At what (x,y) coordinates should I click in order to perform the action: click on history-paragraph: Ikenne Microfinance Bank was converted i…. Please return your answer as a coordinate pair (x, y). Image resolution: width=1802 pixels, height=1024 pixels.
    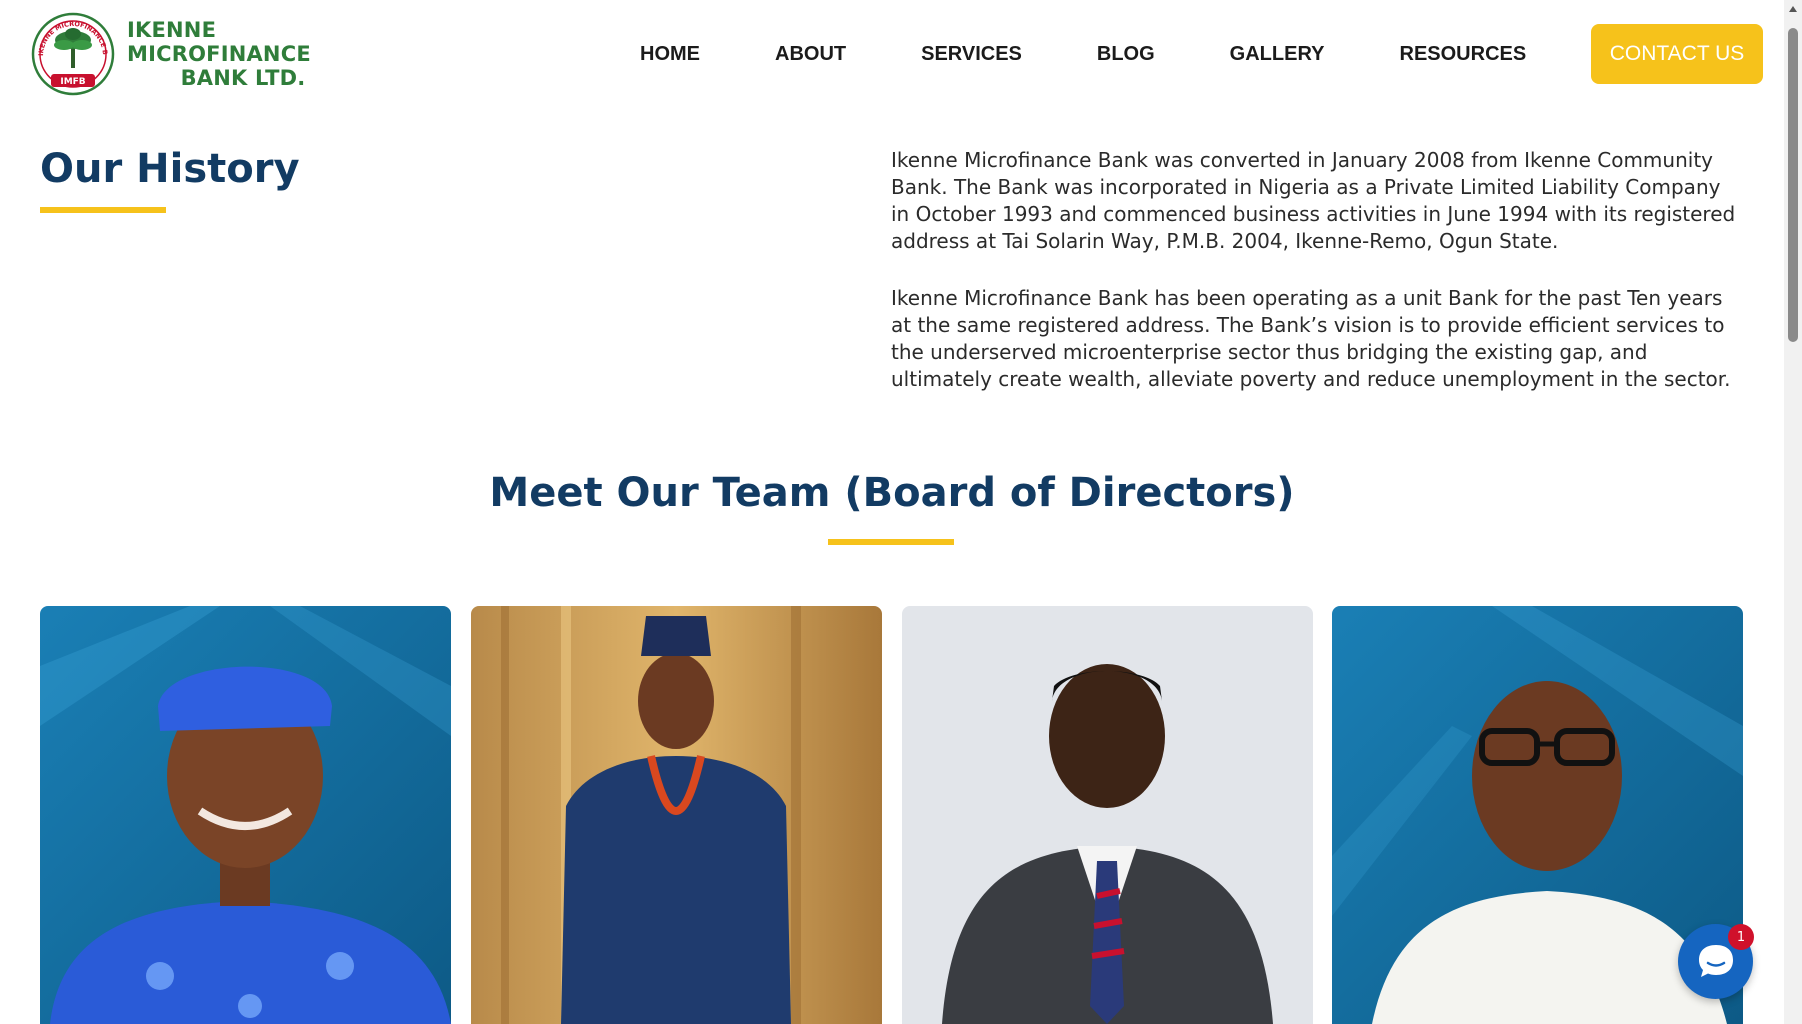
    Looking at the image, I should click on (1313, 200).